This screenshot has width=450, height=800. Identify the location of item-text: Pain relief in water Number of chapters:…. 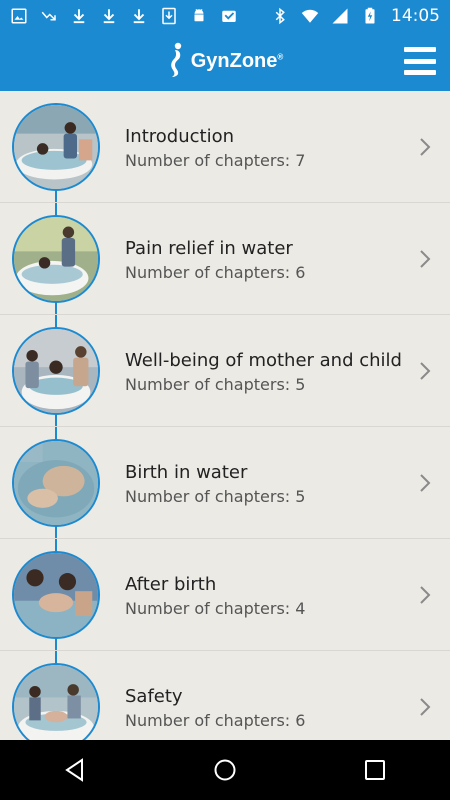
(215, 261).